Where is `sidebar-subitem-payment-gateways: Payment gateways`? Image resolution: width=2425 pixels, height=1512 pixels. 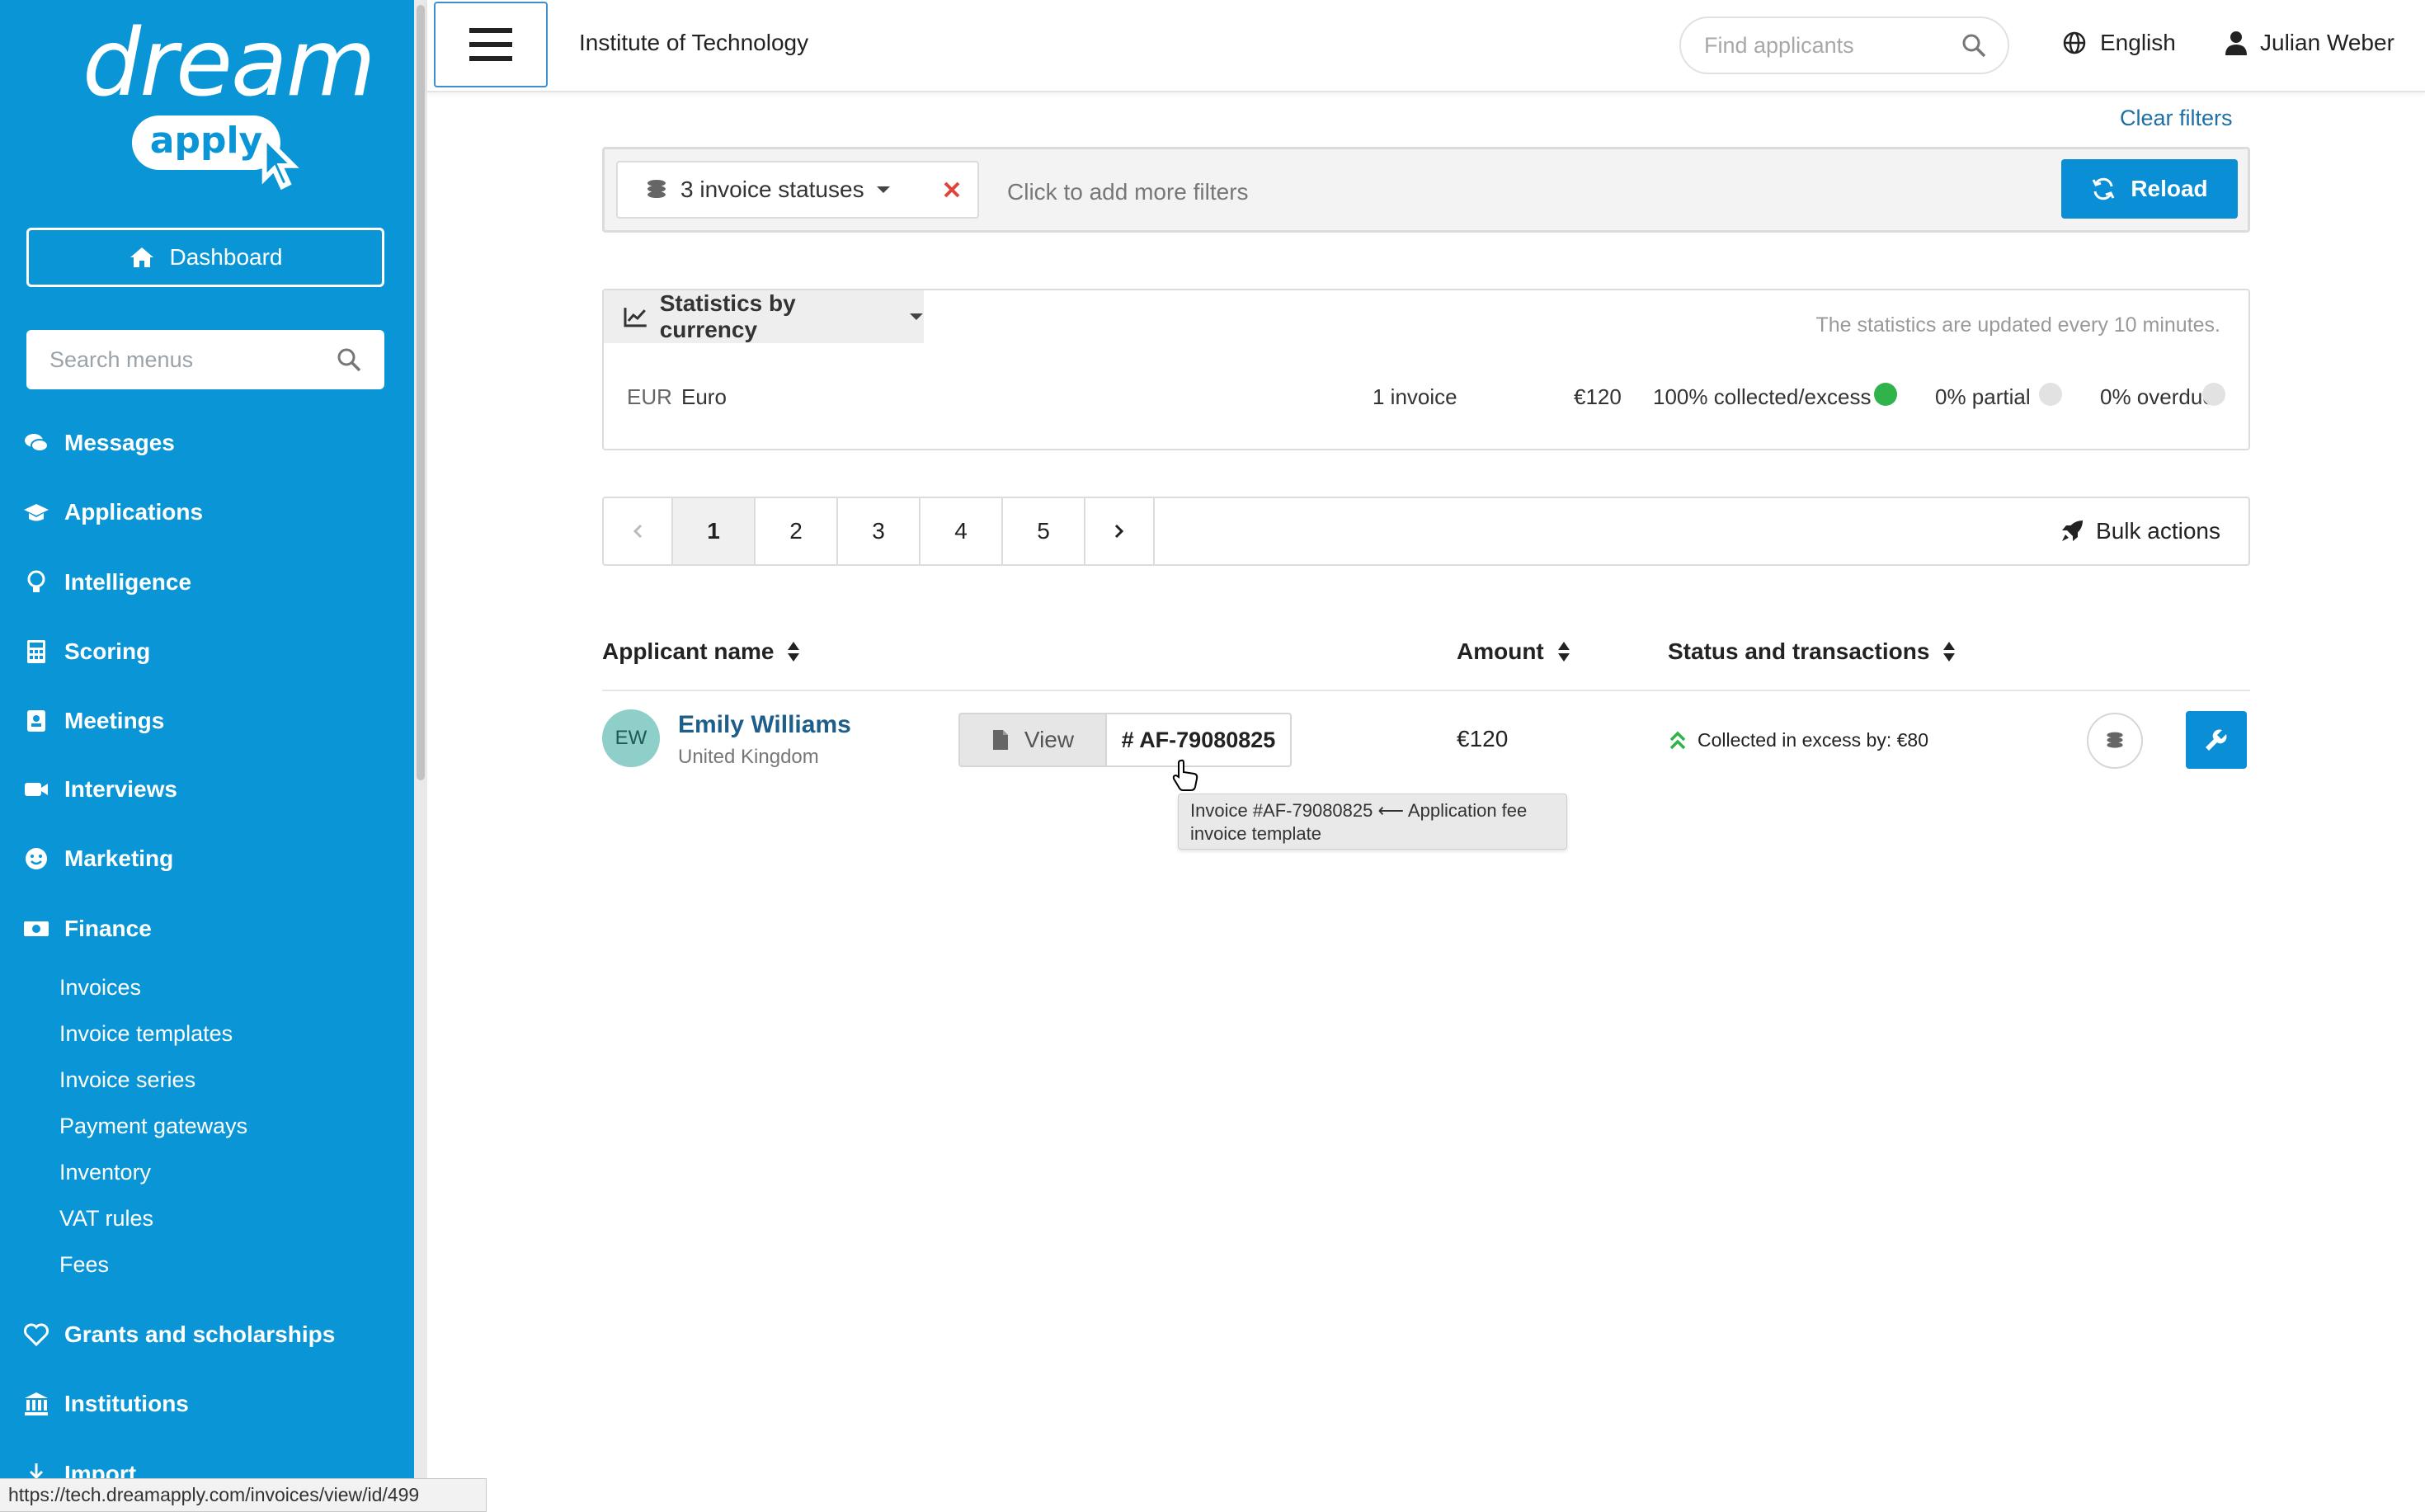 sidebar-subitem-payment-gateways: Payment gateways is located at coordinates (153, 1125).